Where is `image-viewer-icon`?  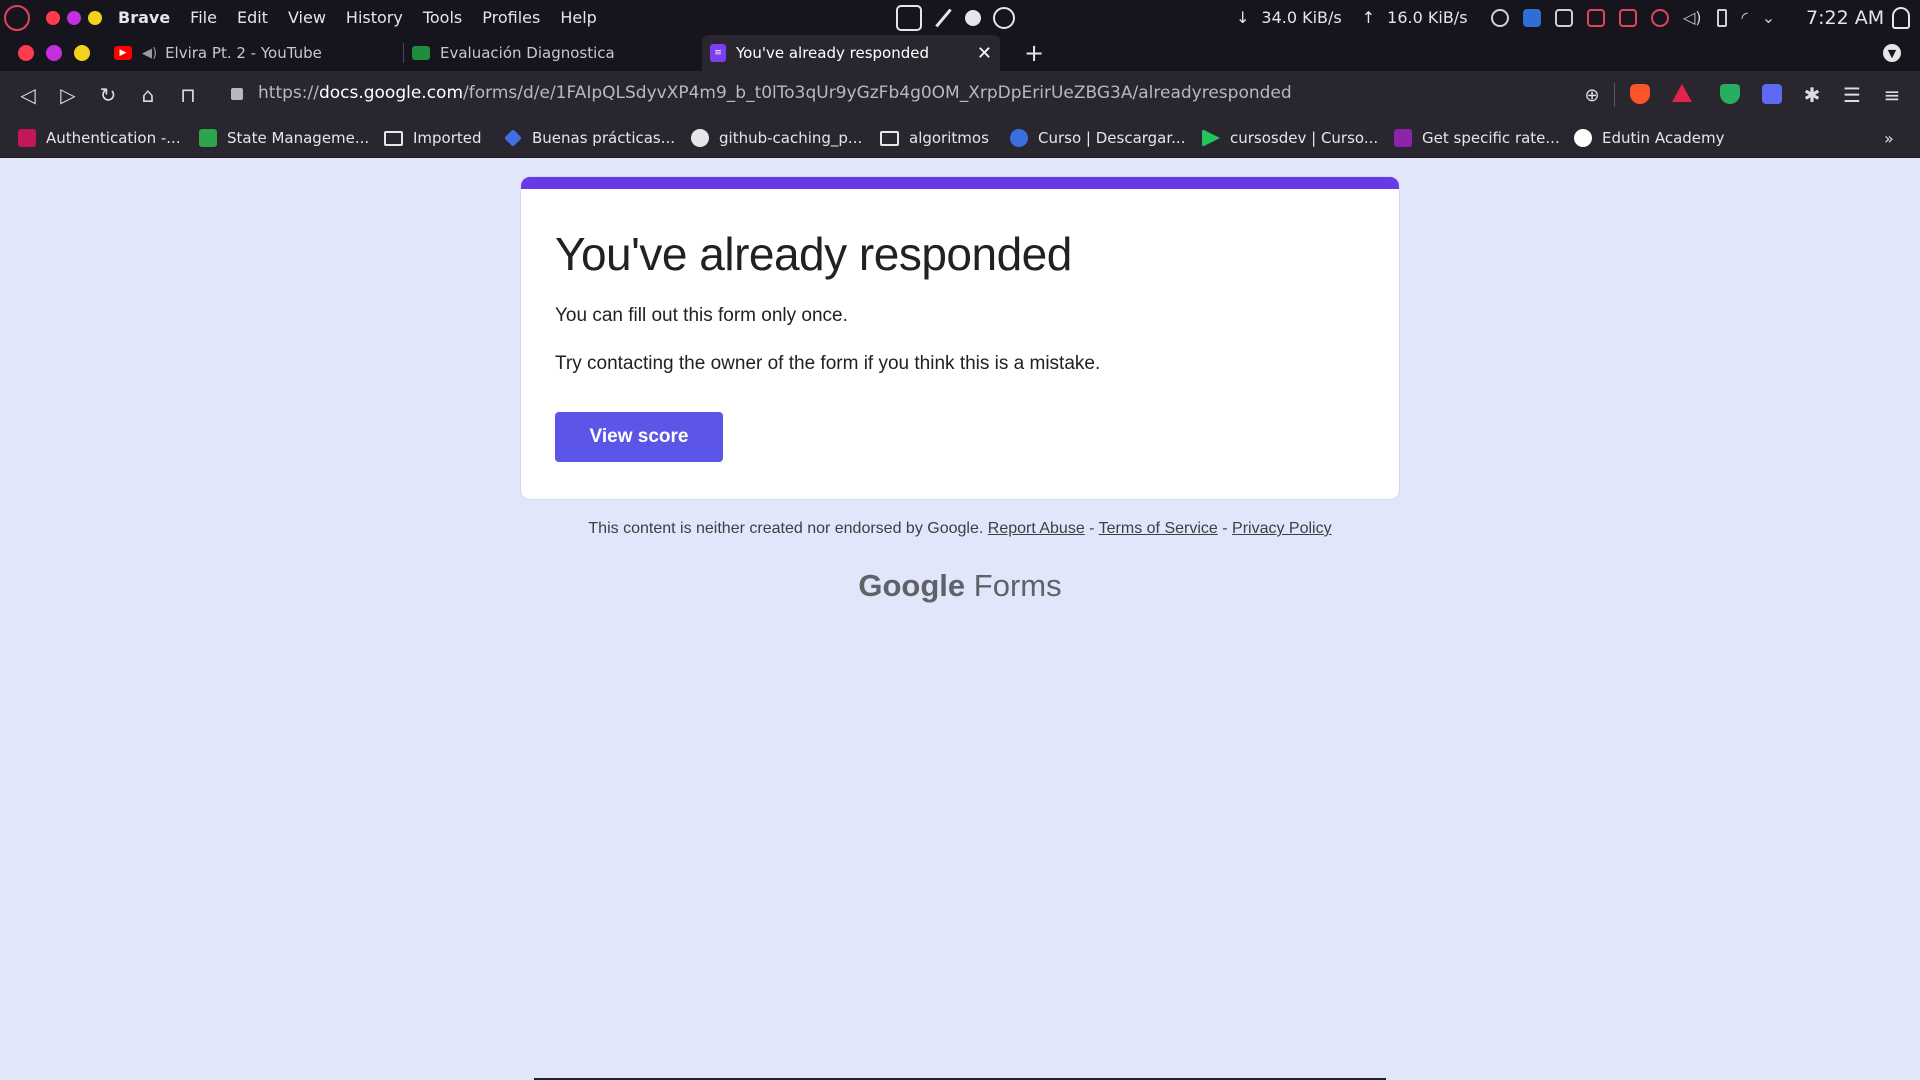 image-viewer-icon is located at coordinates (1596, 17).